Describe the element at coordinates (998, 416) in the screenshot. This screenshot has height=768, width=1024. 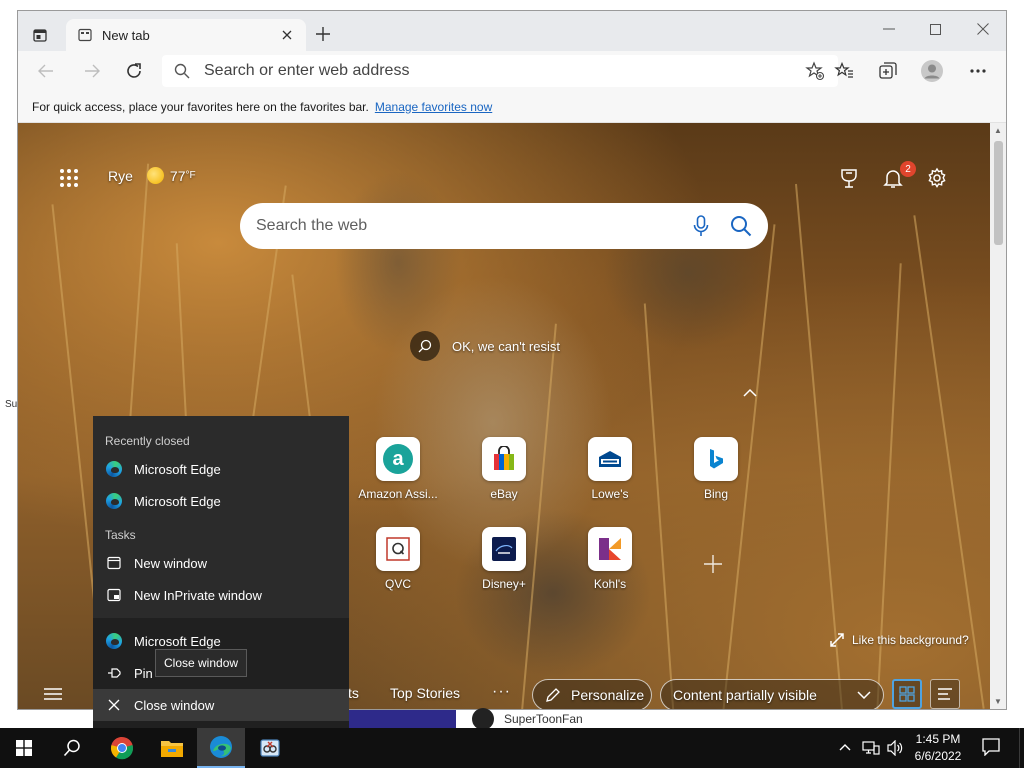
I see `page-scrollbar: ▲ ▼` at that location.